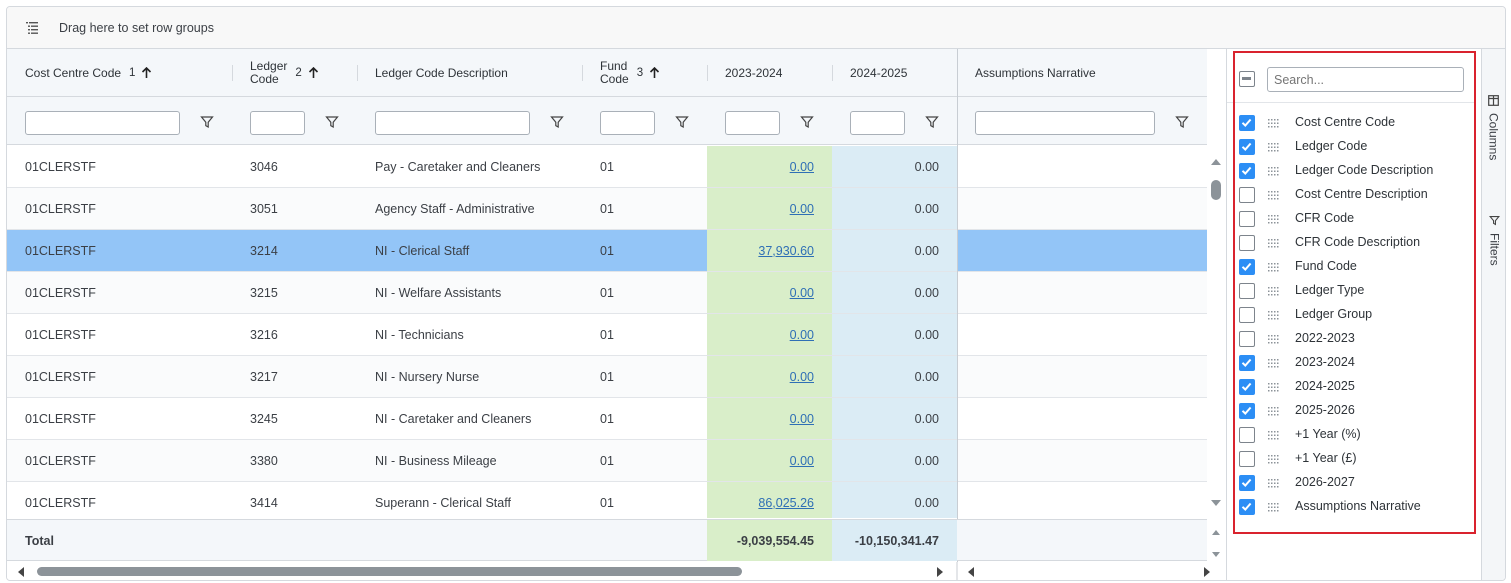 This screenshot has height=583, width=1511. Describe the element at coordinates (294, 250) in the screenshot. I see `cell-ledger-code: 3214` at that location.